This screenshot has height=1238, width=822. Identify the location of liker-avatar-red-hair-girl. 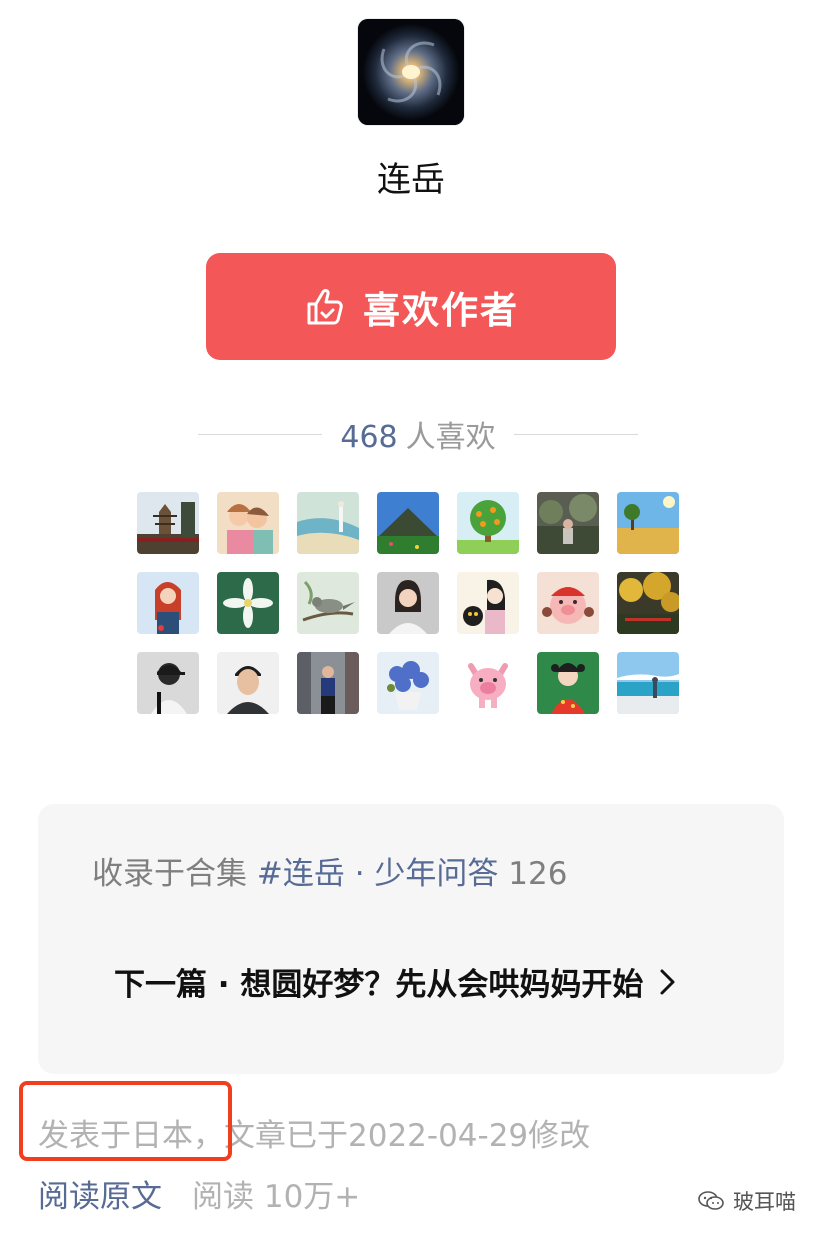
(168, 603).